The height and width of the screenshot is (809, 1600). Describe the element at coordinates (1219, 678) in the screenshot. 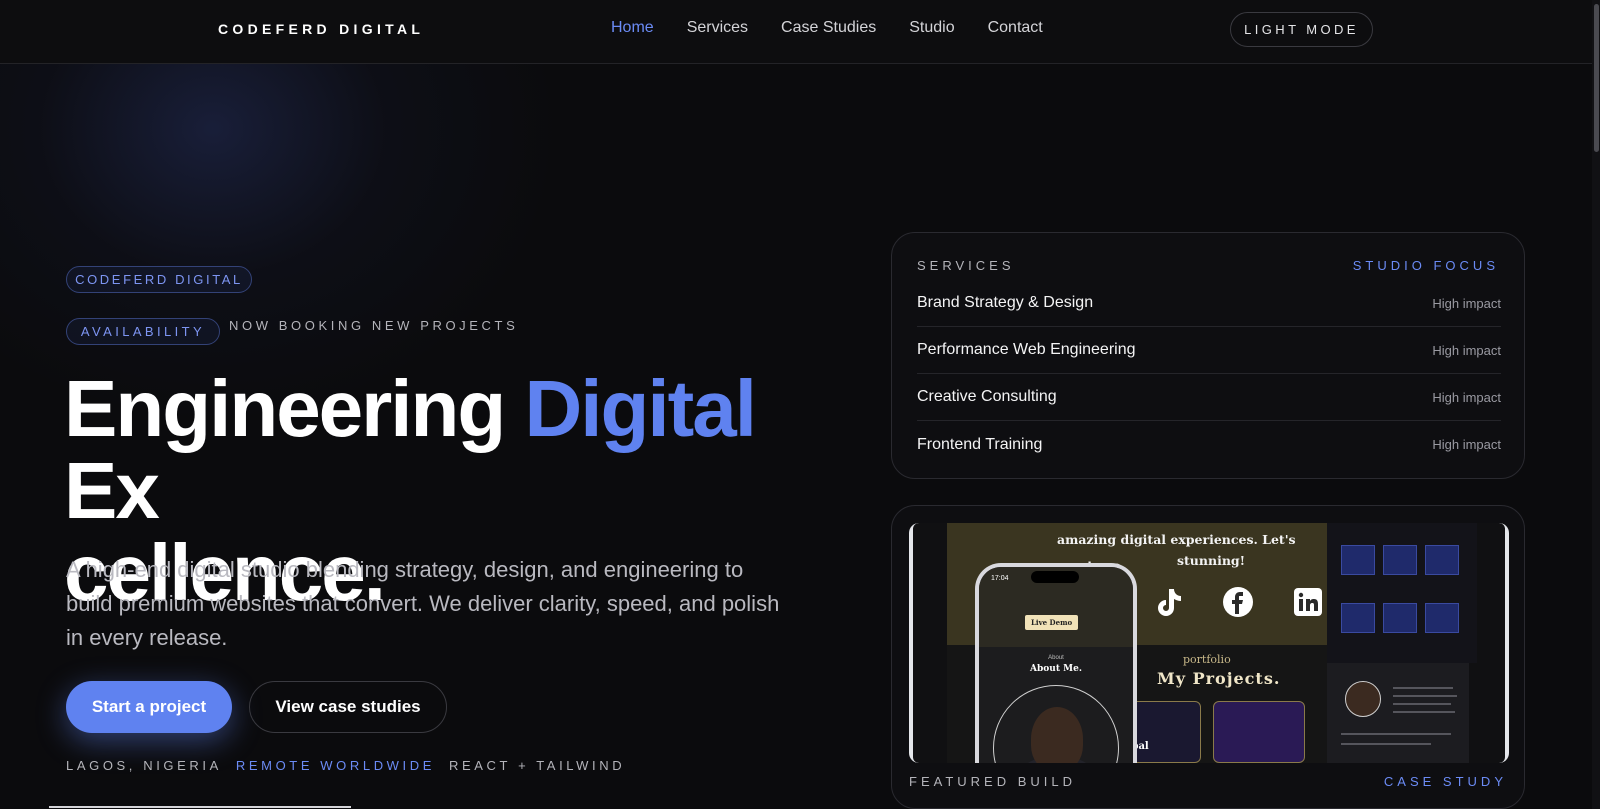

I see `screenshot-portfolio-title: My Projects.` at that location.